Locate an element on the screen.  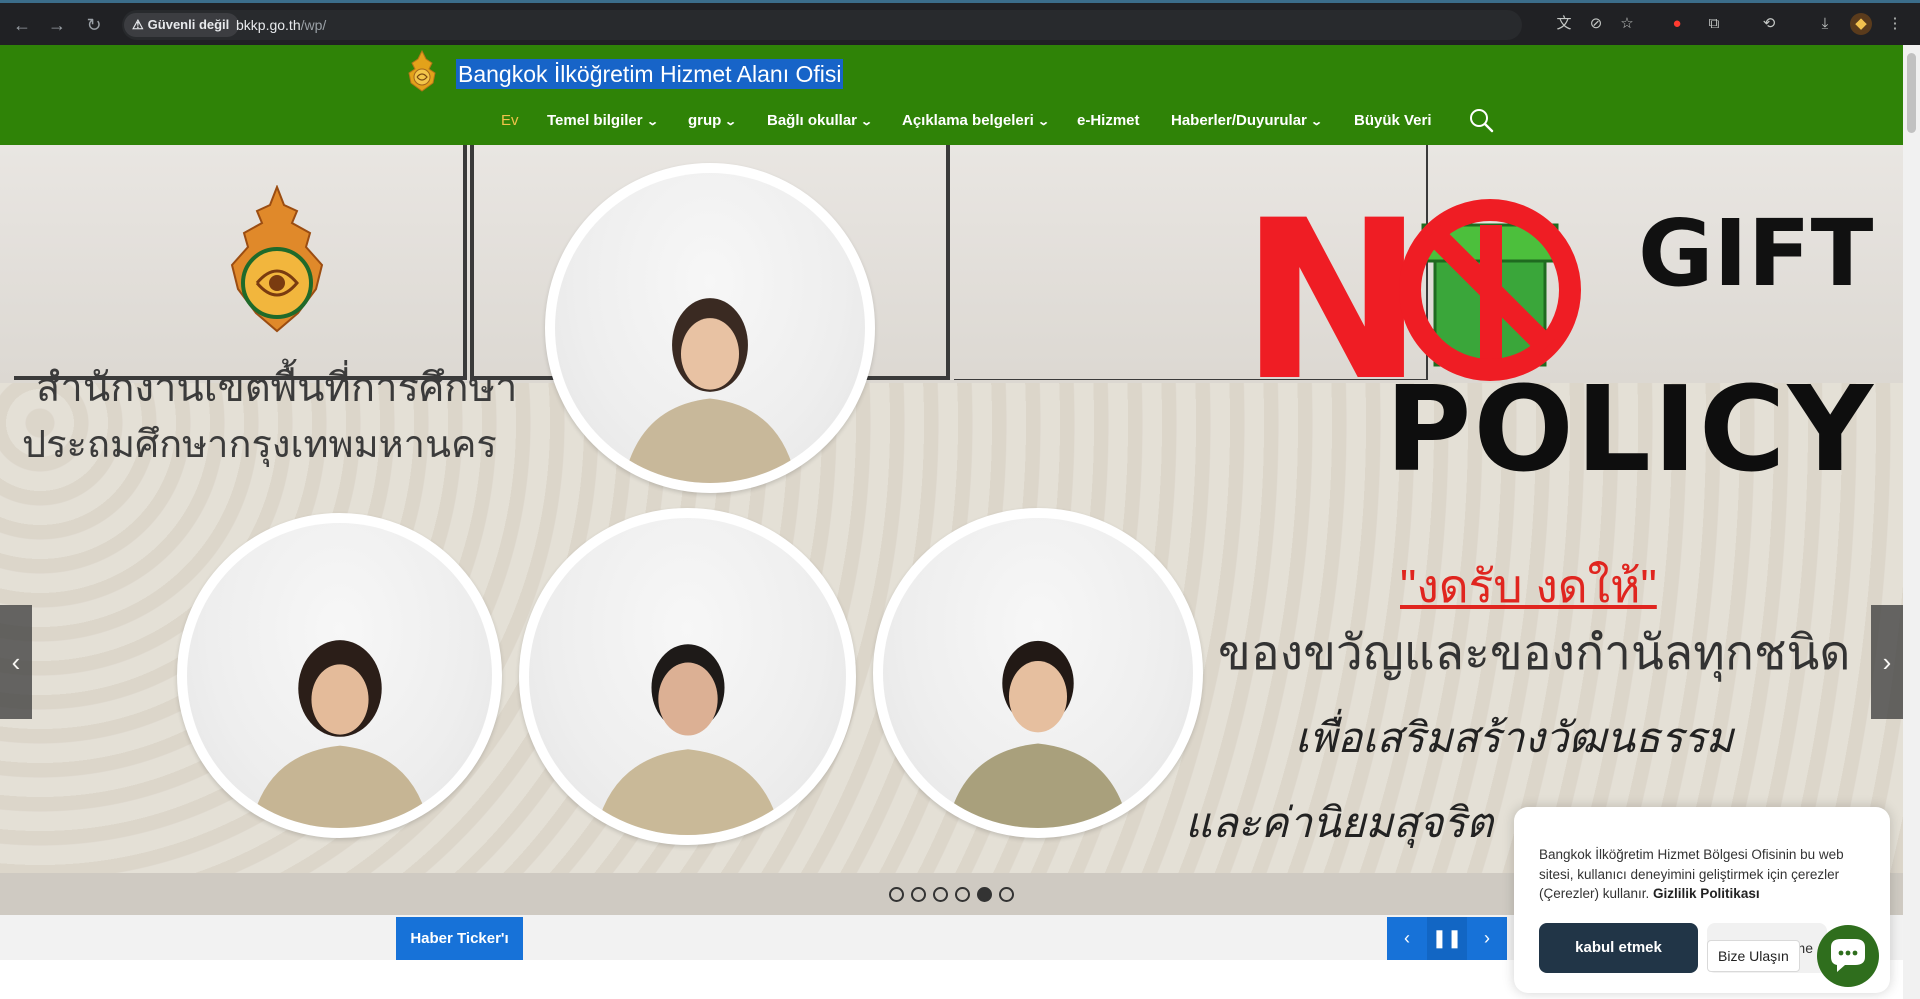
director-portrait is located at coordinates (710, 328).